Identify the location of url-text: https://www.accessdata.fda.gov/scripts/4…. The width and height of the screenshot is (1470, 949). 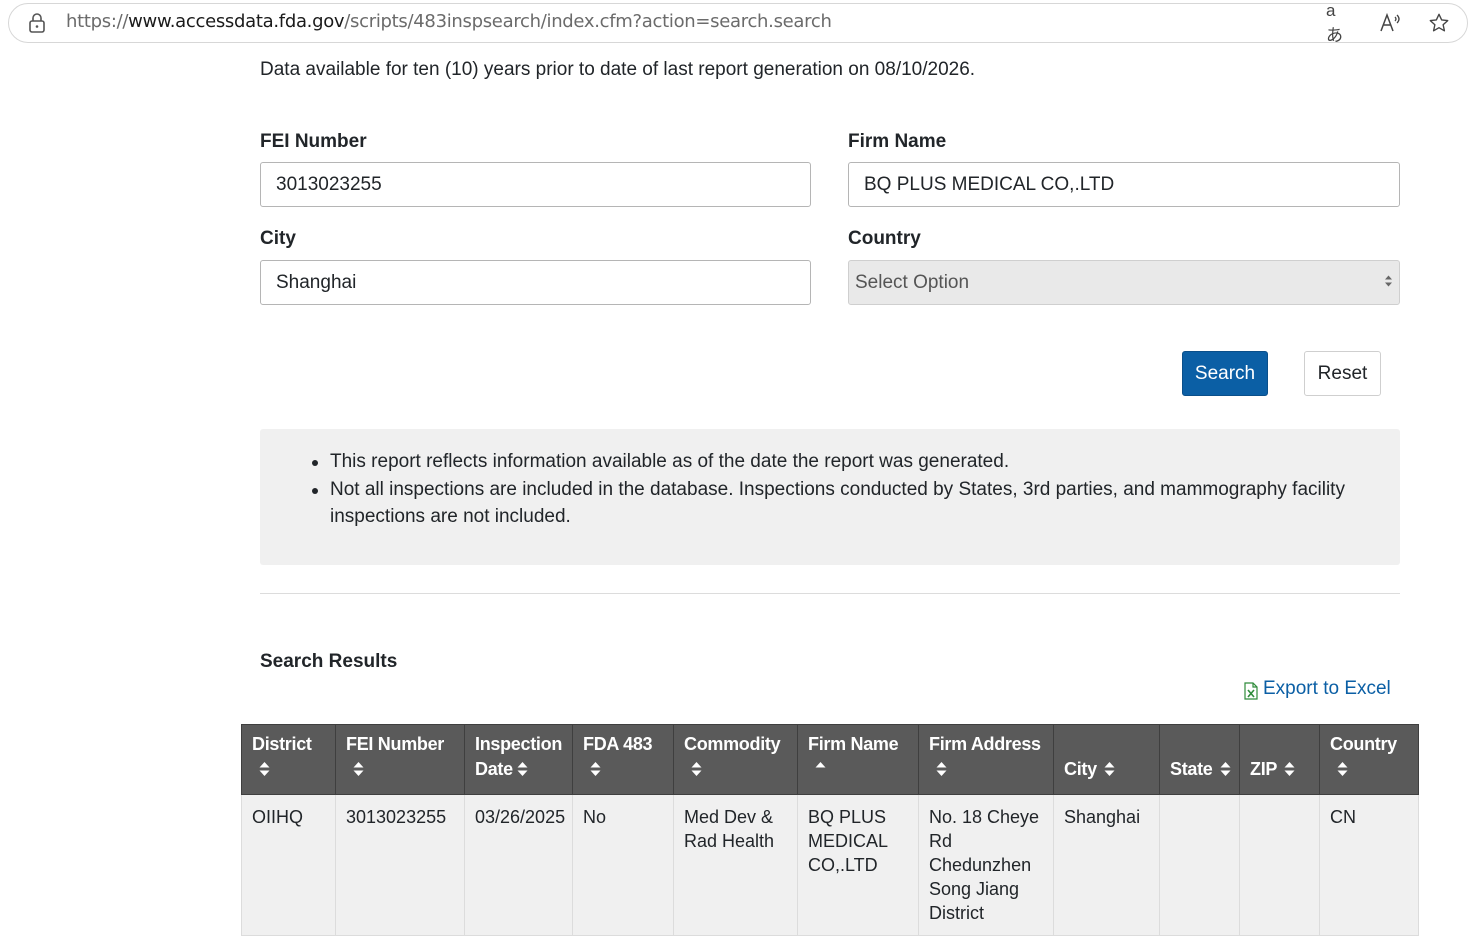
(449, 21).